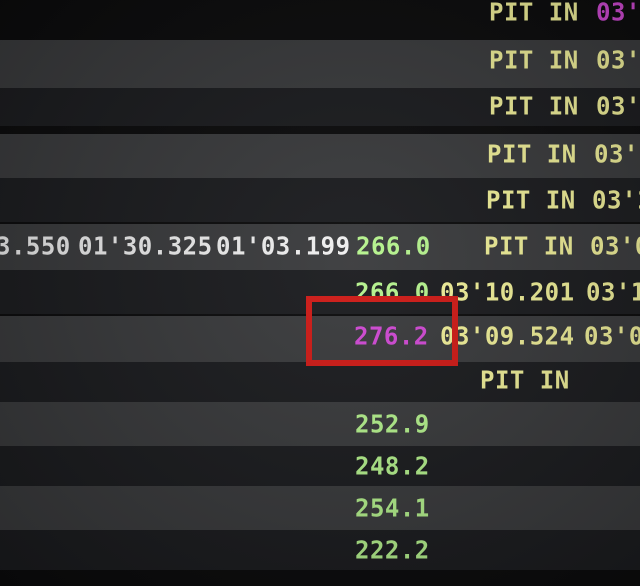 Image resolution: width=640 pixels, height=586 pixels. What do you see at coordinates (145, 246) in the screenshot?
I see `lap-time: 01'30.325` at bounding box center [145, 246].